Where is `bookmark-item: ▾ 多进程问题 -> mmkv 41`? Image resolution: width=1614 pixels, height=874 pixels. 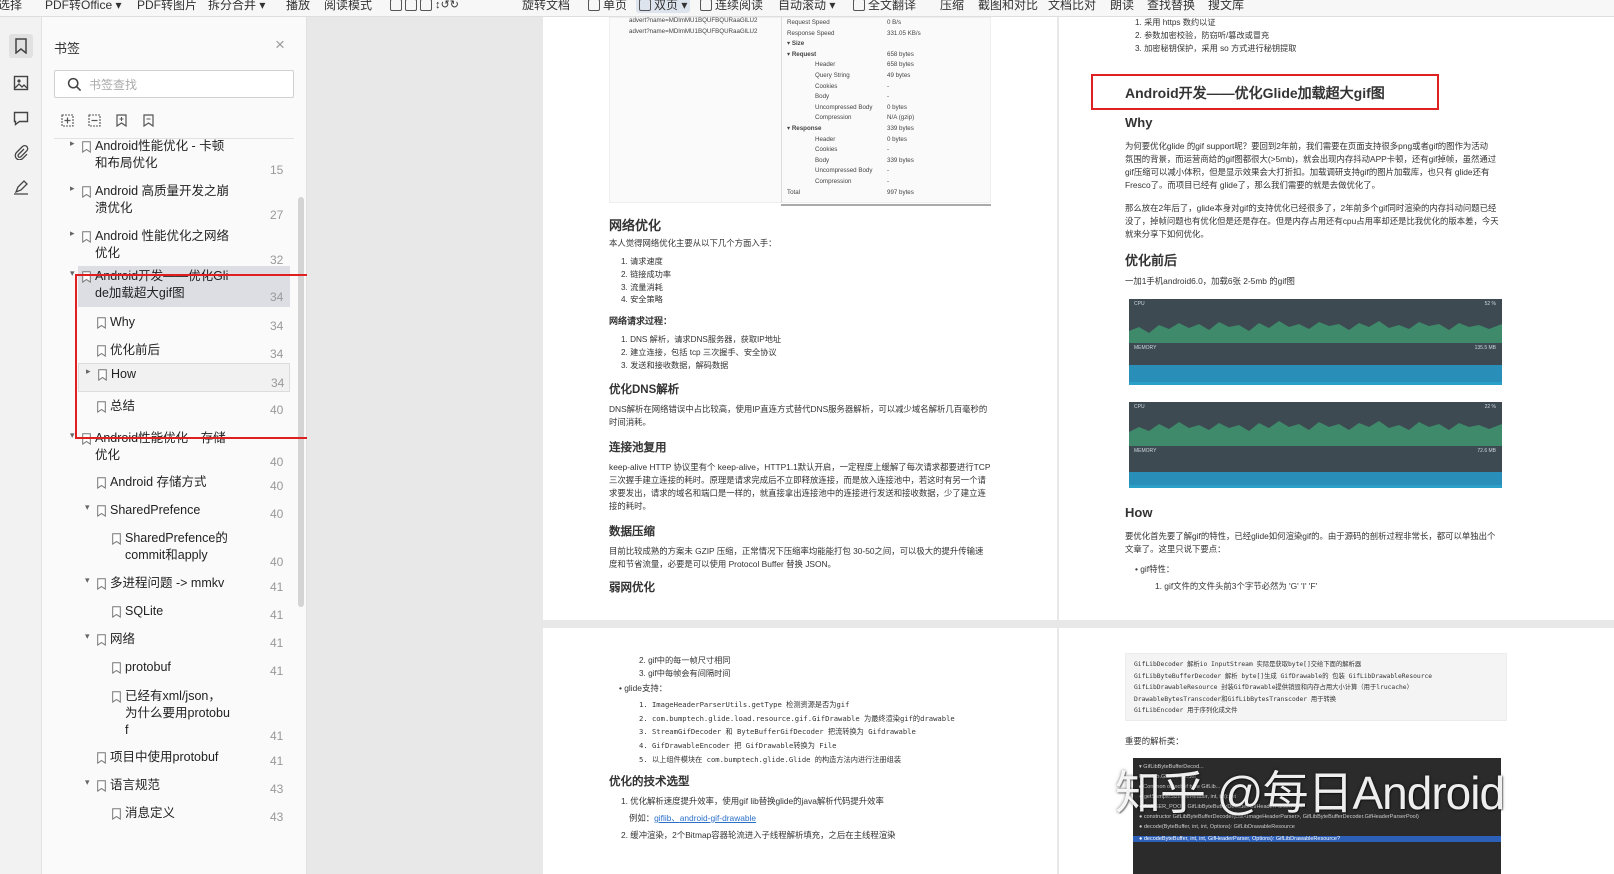
bookmark-item: ▾ 多进程问题 -> mmkv 41 is located at coordinates (173, 585).